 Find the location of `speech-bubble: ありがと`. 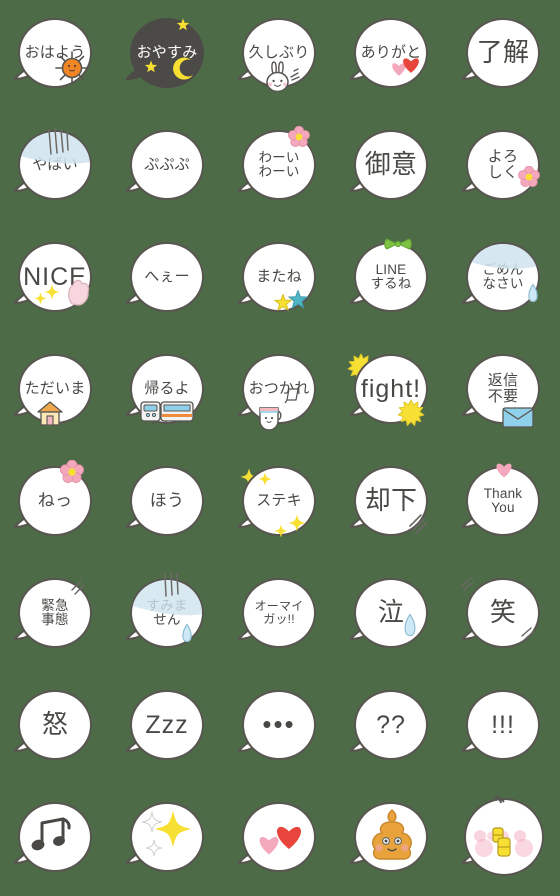

speech-bubble: ありがと is located at coordinates (391, 53).